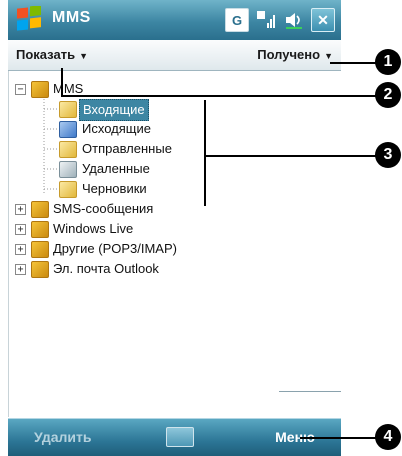 This screenshot has width=402, height=456. I want to click on tree-node-label: Исходящие, so click(116, 128).